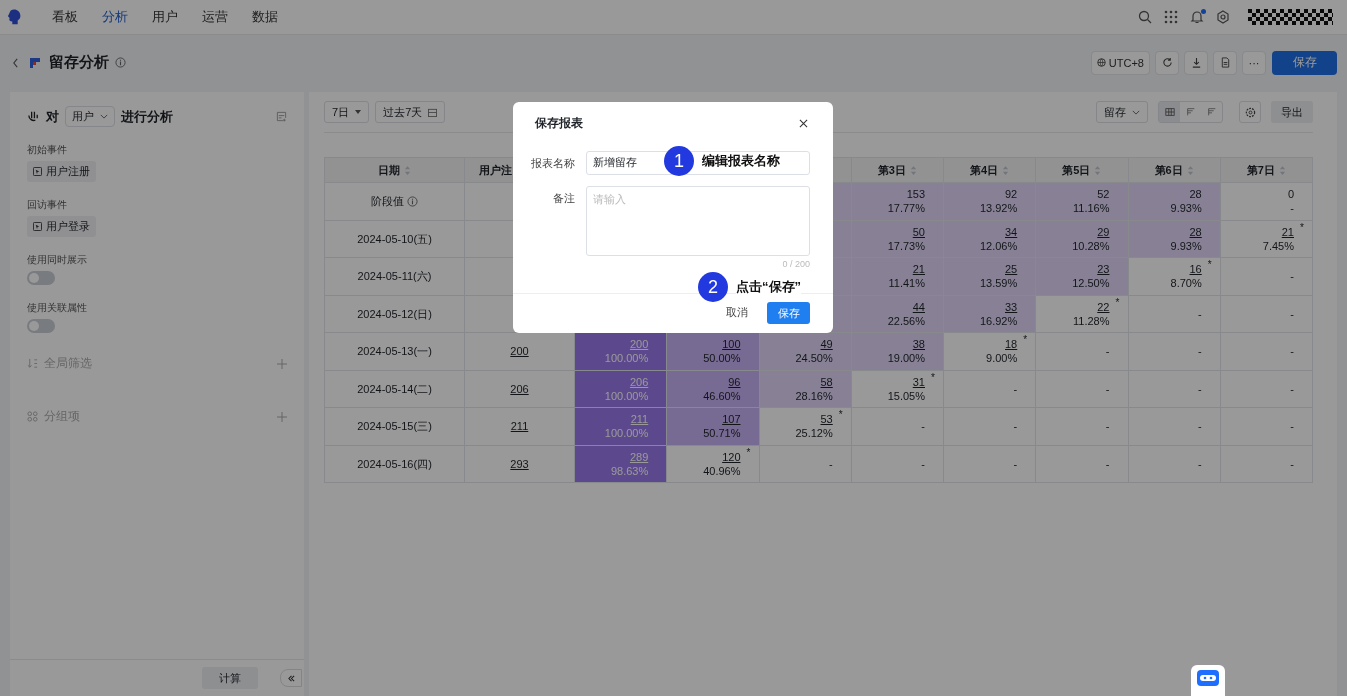 The width and height of the screenshot is (1347, 696). Describe the element at coordinates (1174, 170) in the screenshot. I see `column-header: 第6日` at that location.